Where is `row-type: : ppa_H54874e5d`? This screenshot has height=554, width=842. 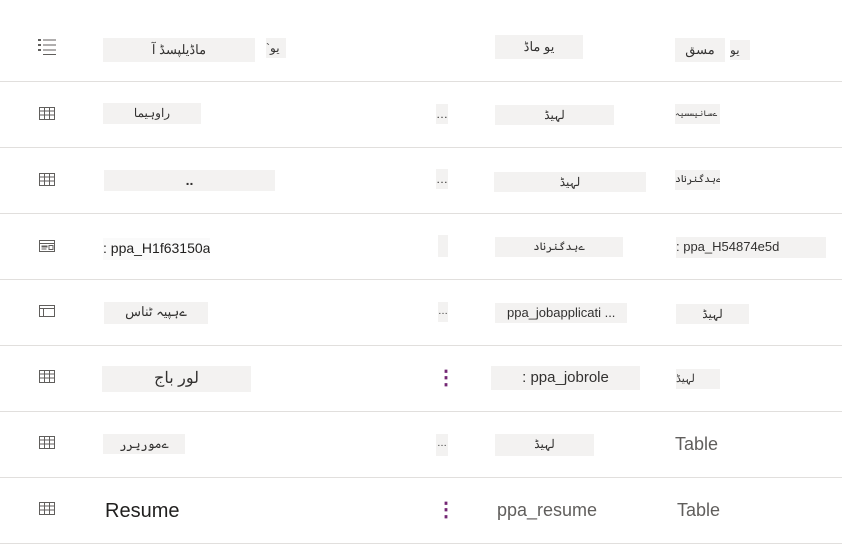
row-type: : ppa_H54874e5d is located at coordinates (751, 247).